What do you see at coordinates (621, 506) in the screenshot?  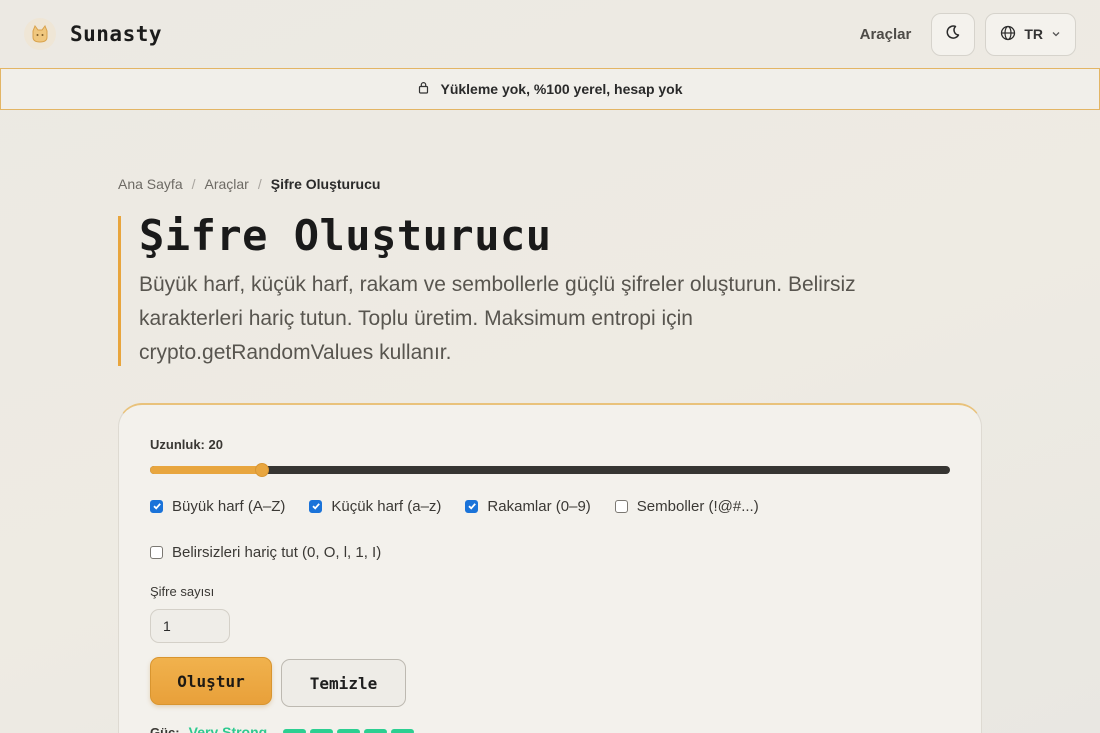 I see `symbols-checkbox` at bounding box center [621, 506].